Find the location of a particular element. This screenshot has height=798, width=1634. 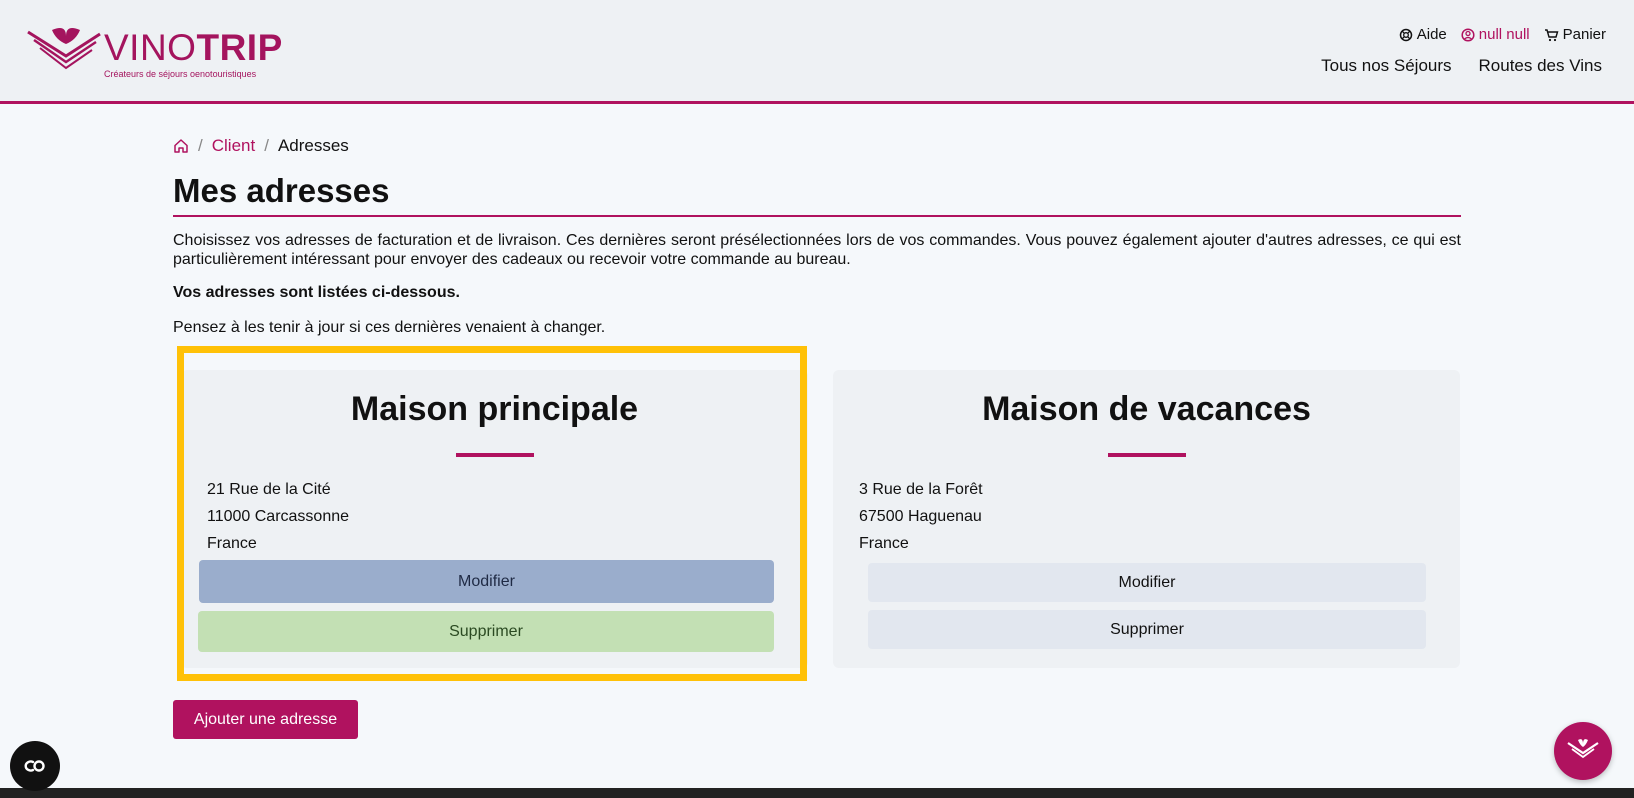

accessibility-button is located at coordinates (35, 766).